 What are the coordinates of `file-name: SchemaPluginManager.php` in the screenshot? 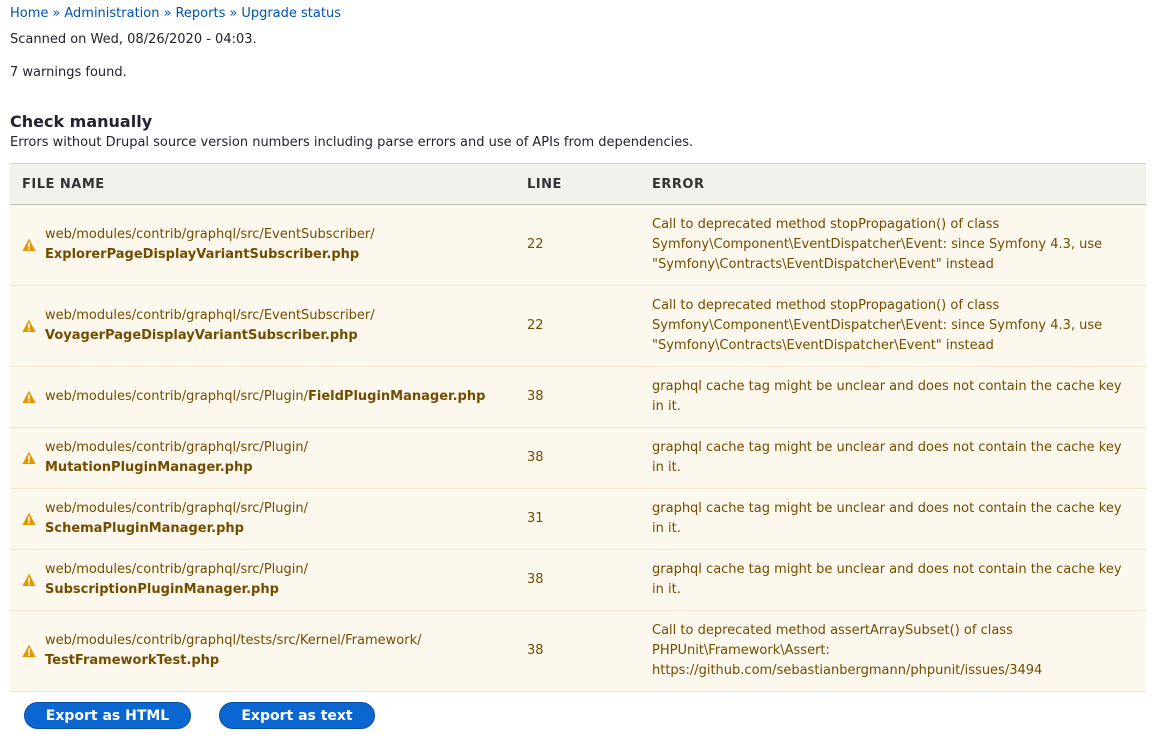 It's located at (144, 528).